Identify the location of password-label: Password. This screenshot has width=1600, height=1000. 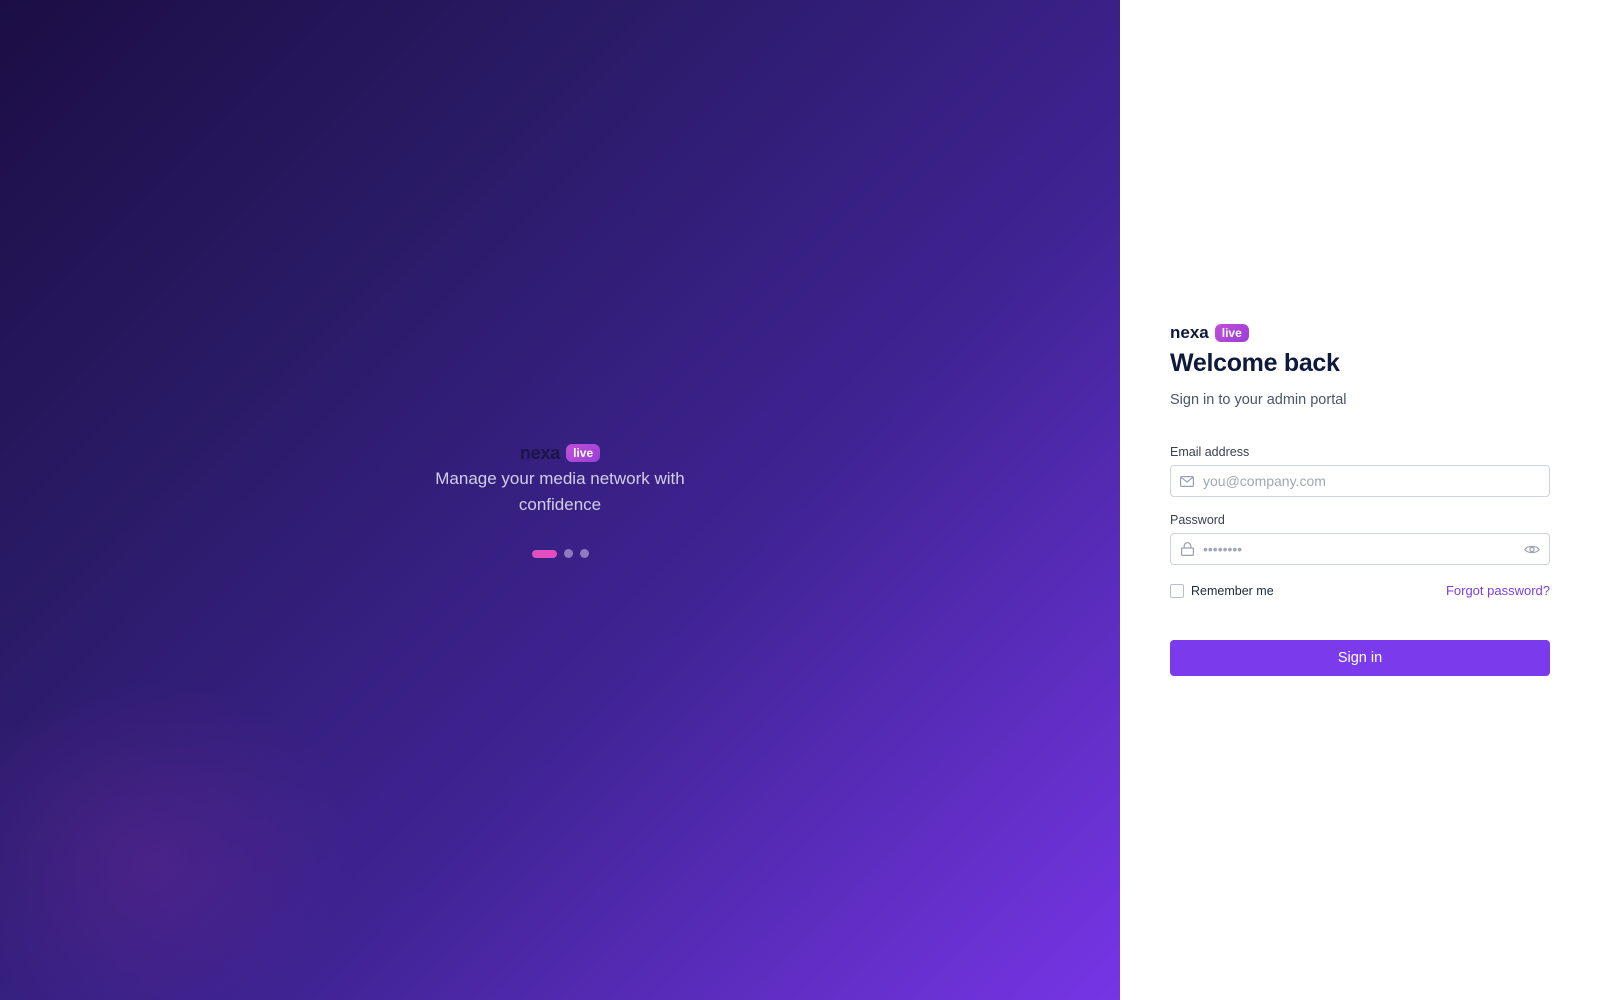
(1197, 520).